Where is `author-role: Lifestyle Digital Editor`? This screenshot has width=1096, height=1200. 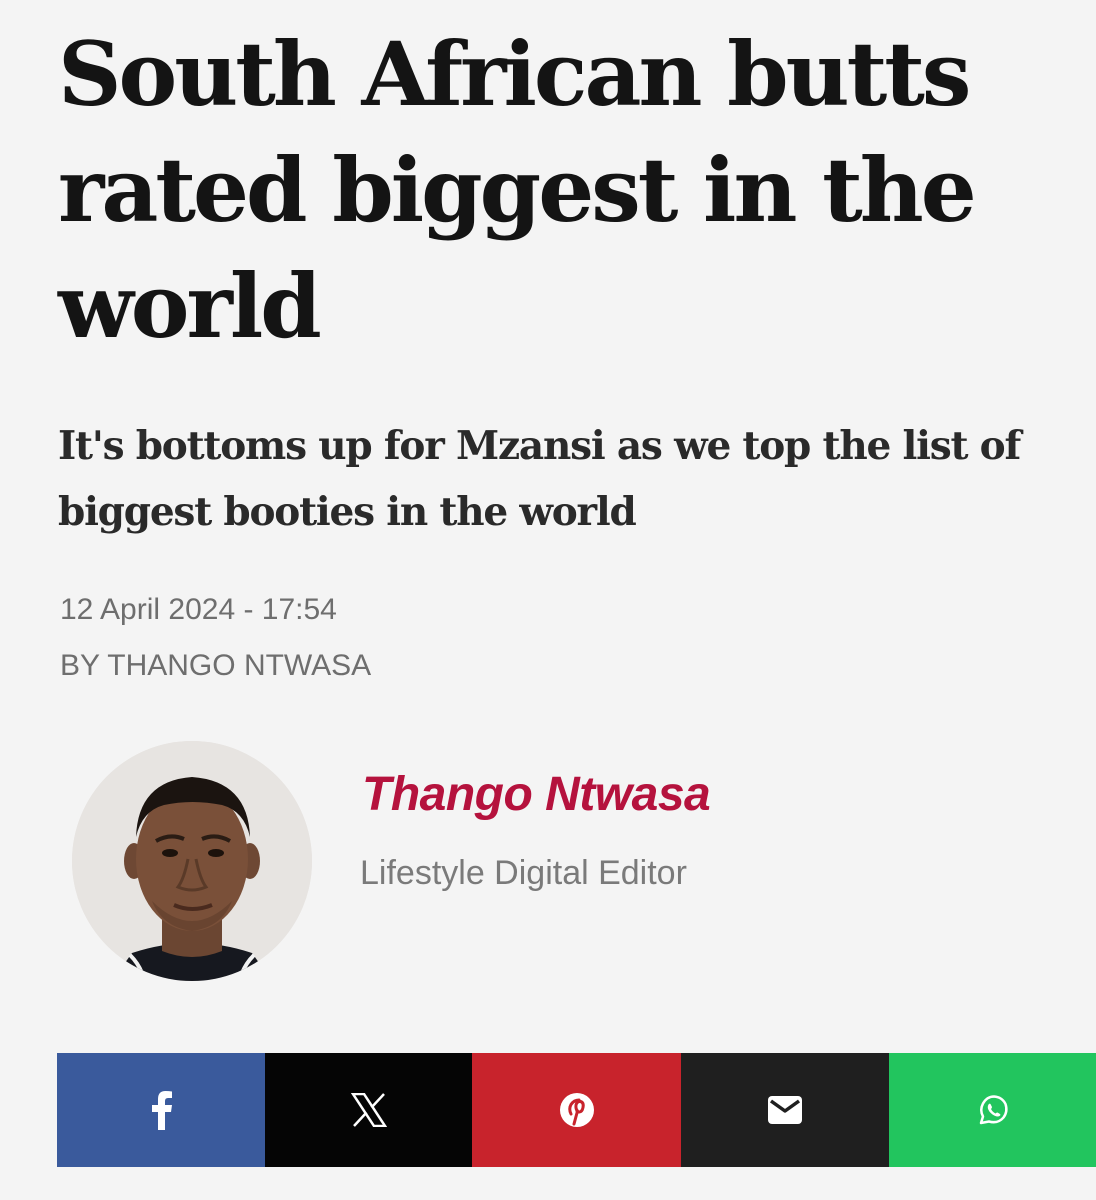
author-role: Lifestyle Digital Editor is located at coordinates (523, 873).